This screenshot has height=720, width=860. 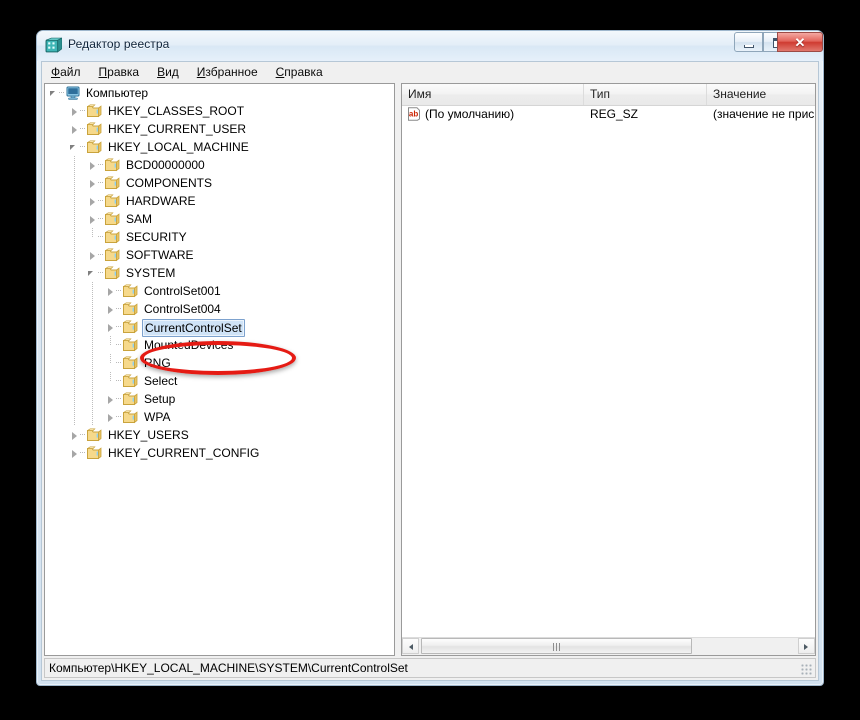 What do you see at coordinates (53, 45) in the screenshot?
I see `regedit-icon` at bounding box center [53, 45].